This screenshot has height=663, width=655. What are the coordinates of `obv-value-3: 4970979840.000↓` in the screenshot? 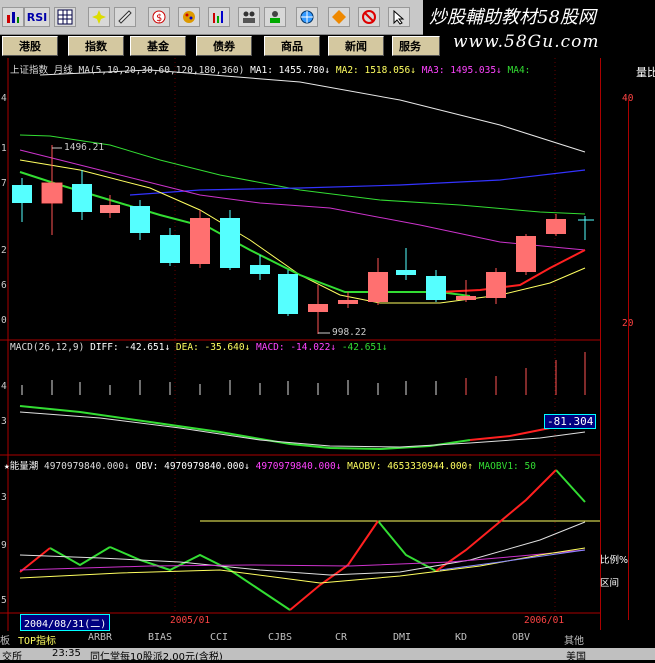 It's located at (298, 466).